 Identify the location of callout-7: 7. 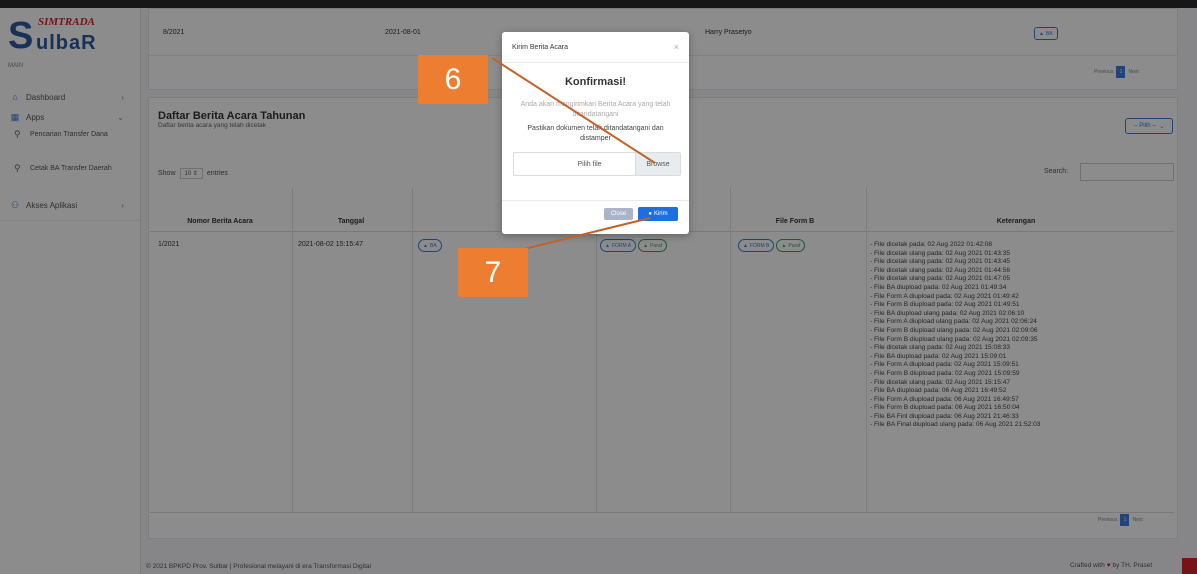
(493, 272).